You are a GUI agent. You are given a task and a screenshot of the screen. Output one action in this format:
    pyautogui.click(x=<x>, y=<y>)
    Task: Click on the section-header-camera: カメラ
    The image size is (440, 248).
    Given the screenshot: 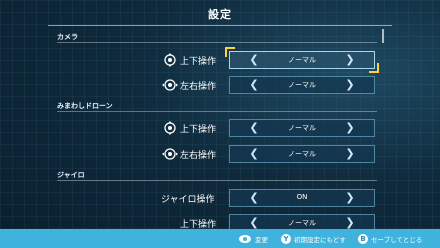 What is the action you would take?
    pyautogui.click(x=67, y=37)
    